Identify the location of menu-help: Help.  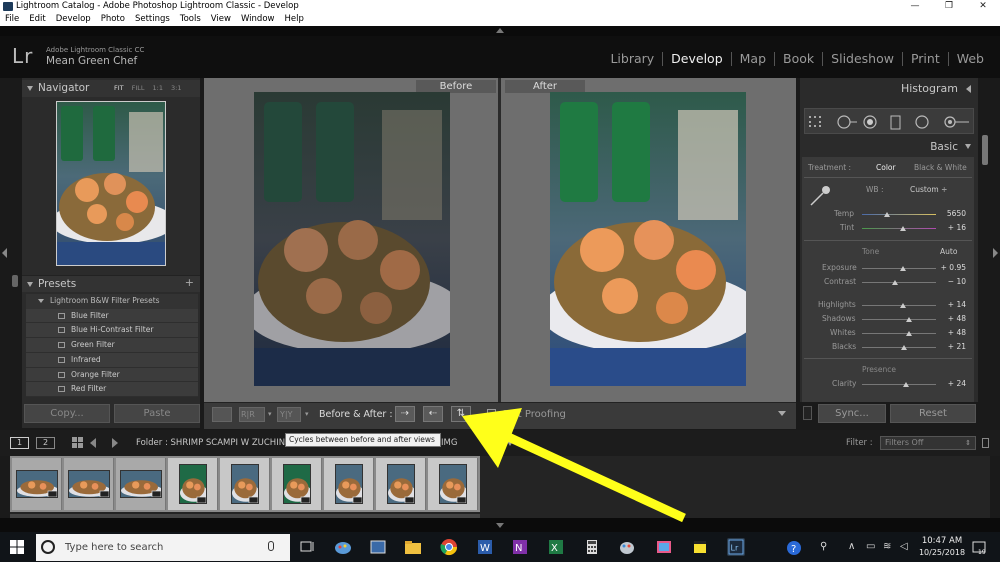
(293, 19).